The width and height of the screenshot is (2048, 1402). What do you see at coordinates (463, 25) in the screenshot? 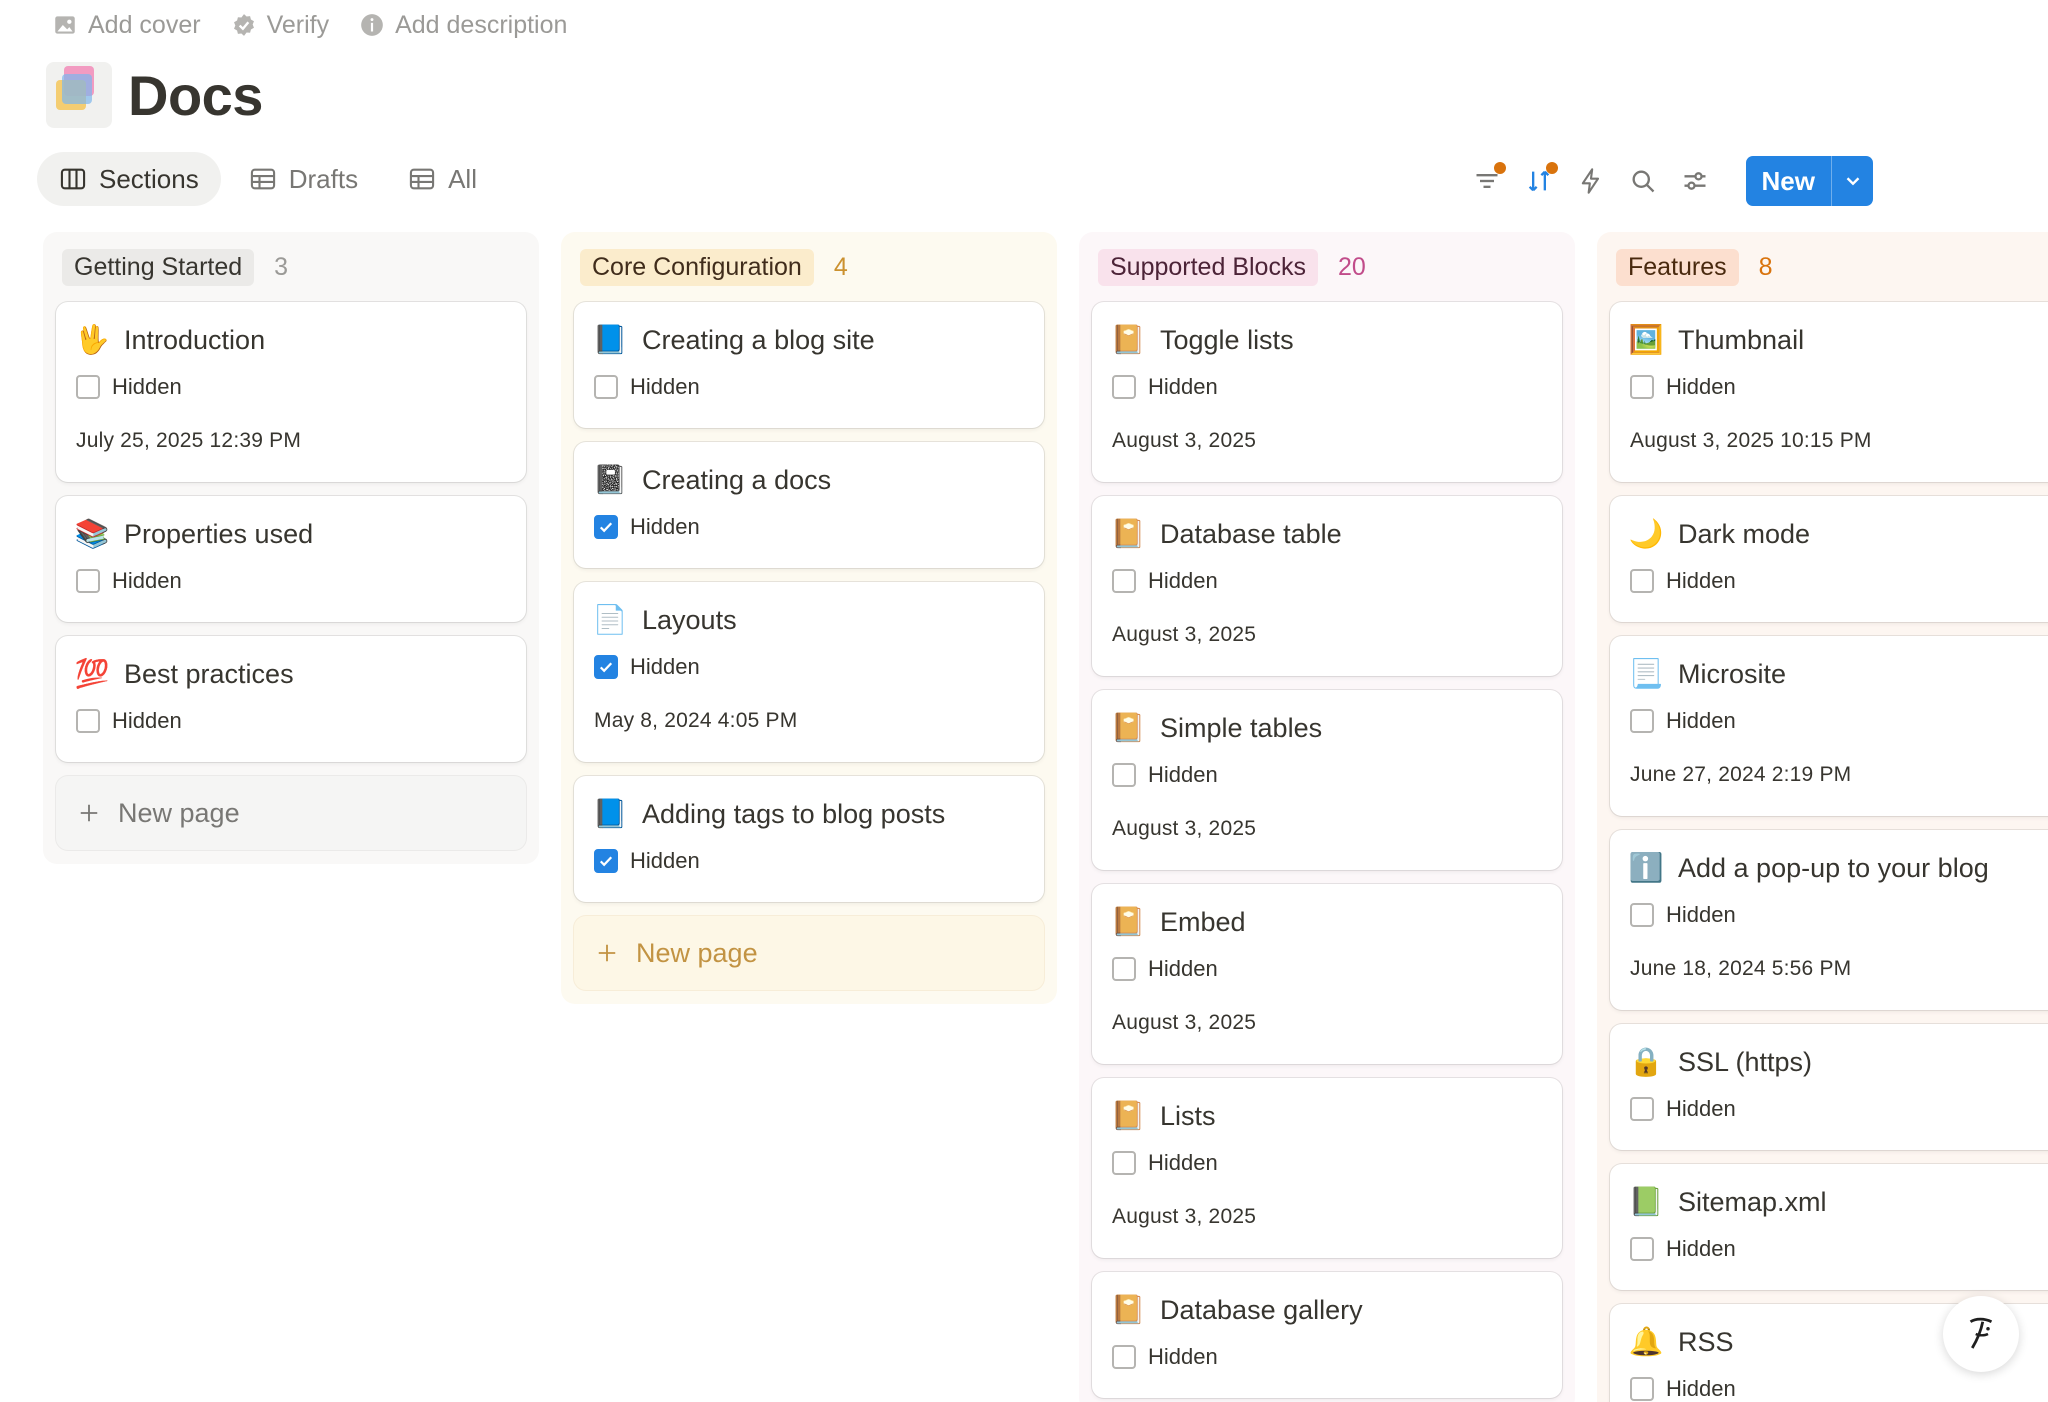
I see `add-description-button: Add description` at bounding box center [463, 25].